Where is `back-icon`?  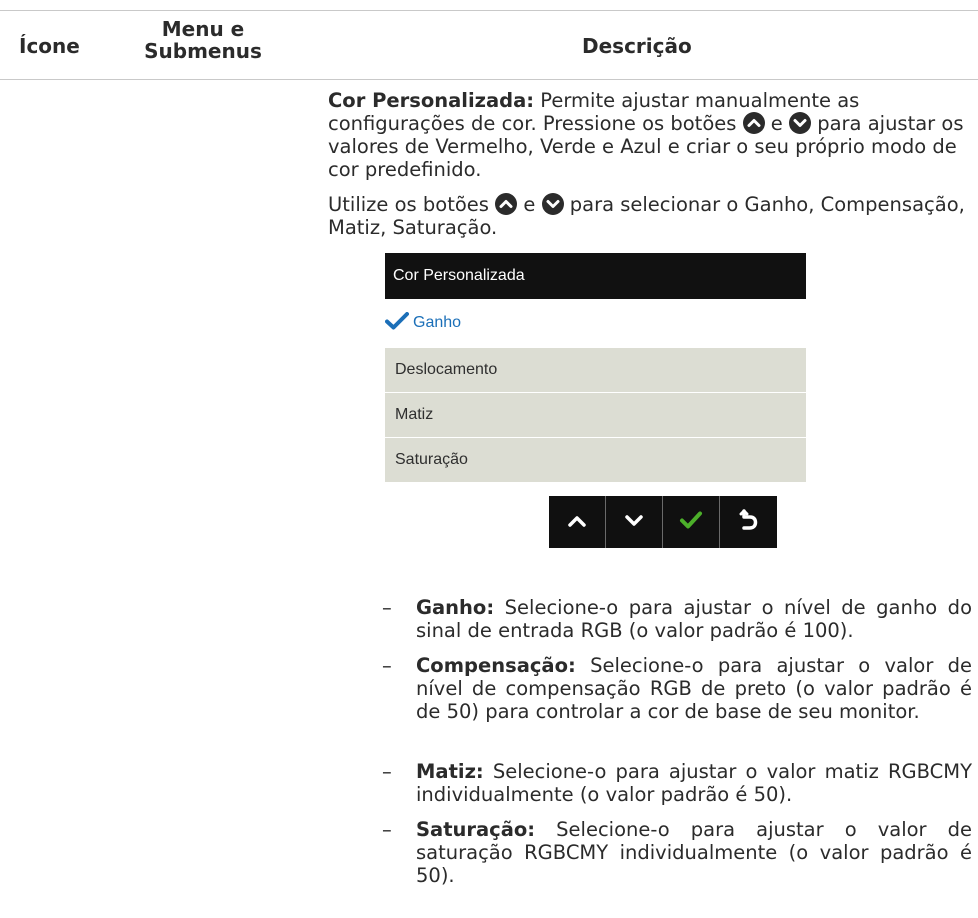 back-icon is located at coordinates (749, 522).